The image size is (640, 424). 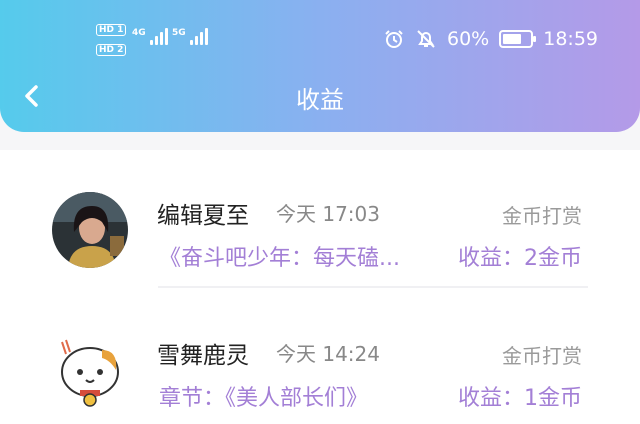 What do you see at coordinates (570, 39) in the screenshot?
I see `clock: 18:59` at bounding box center [570, 39].